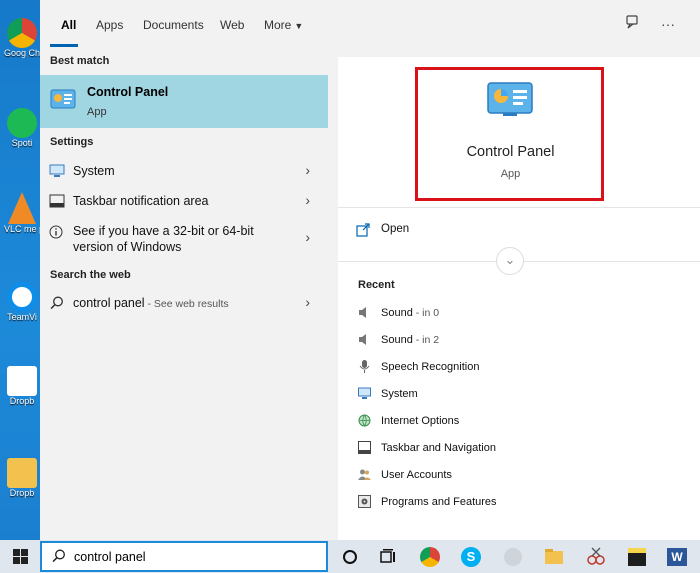  I want to click on folder-icon, so click(22, 473).